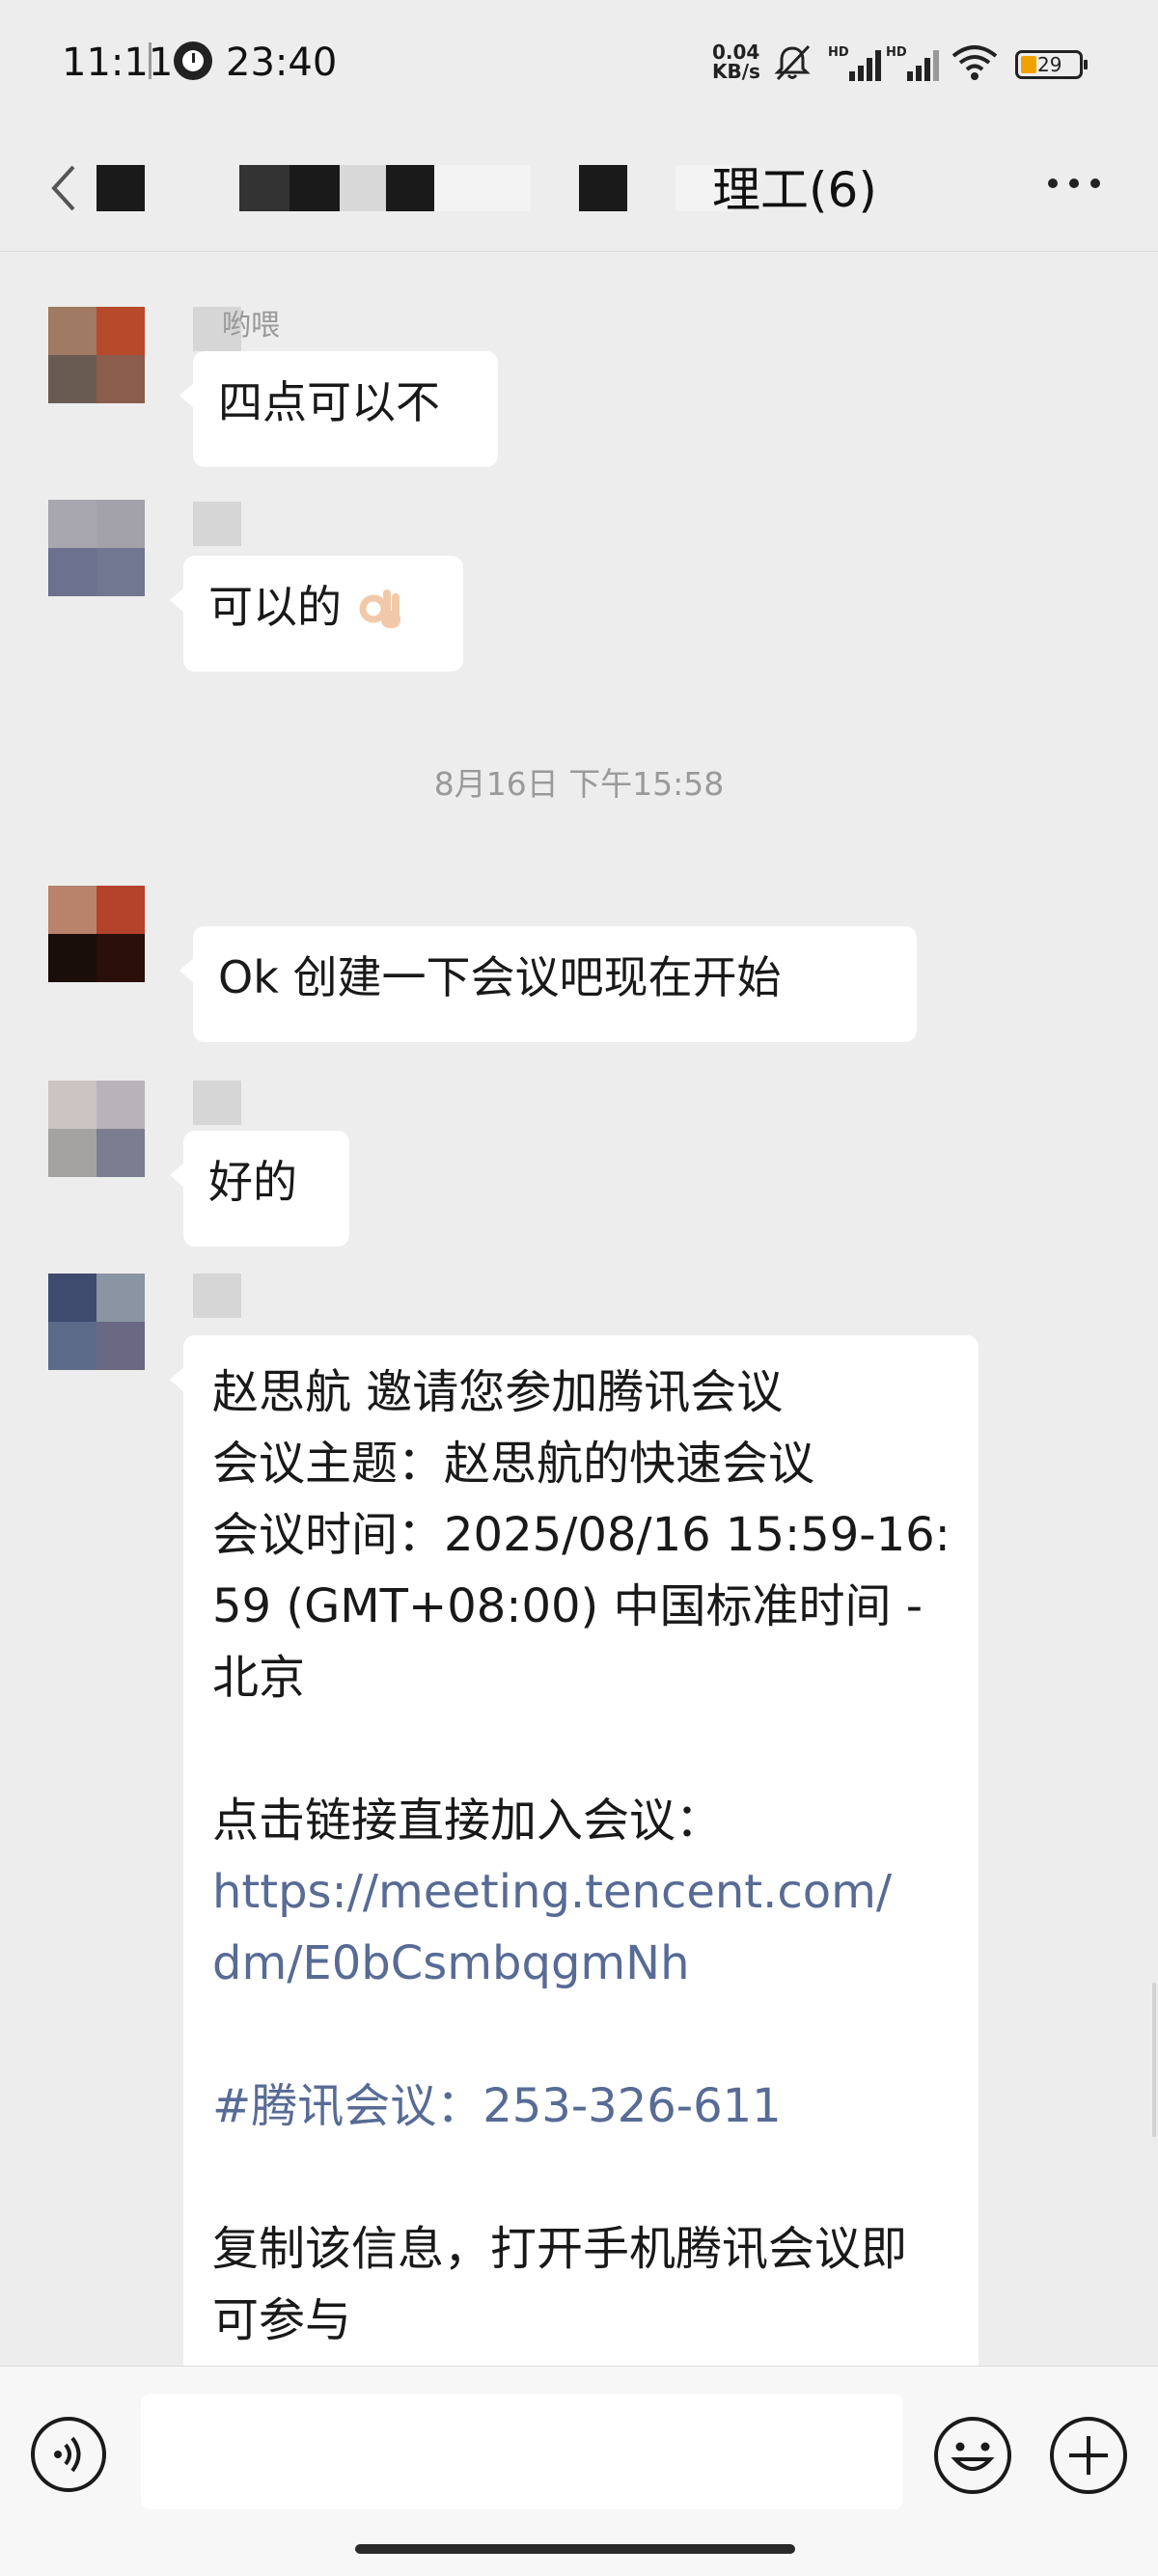  I want to click on sender-name: 哟喂, so click(251, 326).